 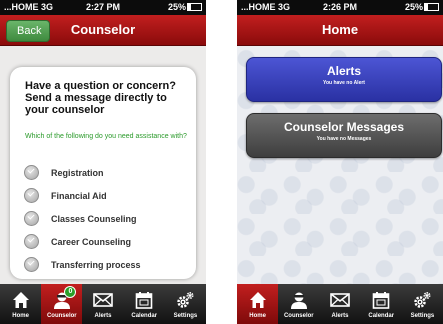 What do you see at coordinates (344, 83) in the screenshot?
I see `alerts-subtitle: You have no Alert` at bounding box center [344, 83].